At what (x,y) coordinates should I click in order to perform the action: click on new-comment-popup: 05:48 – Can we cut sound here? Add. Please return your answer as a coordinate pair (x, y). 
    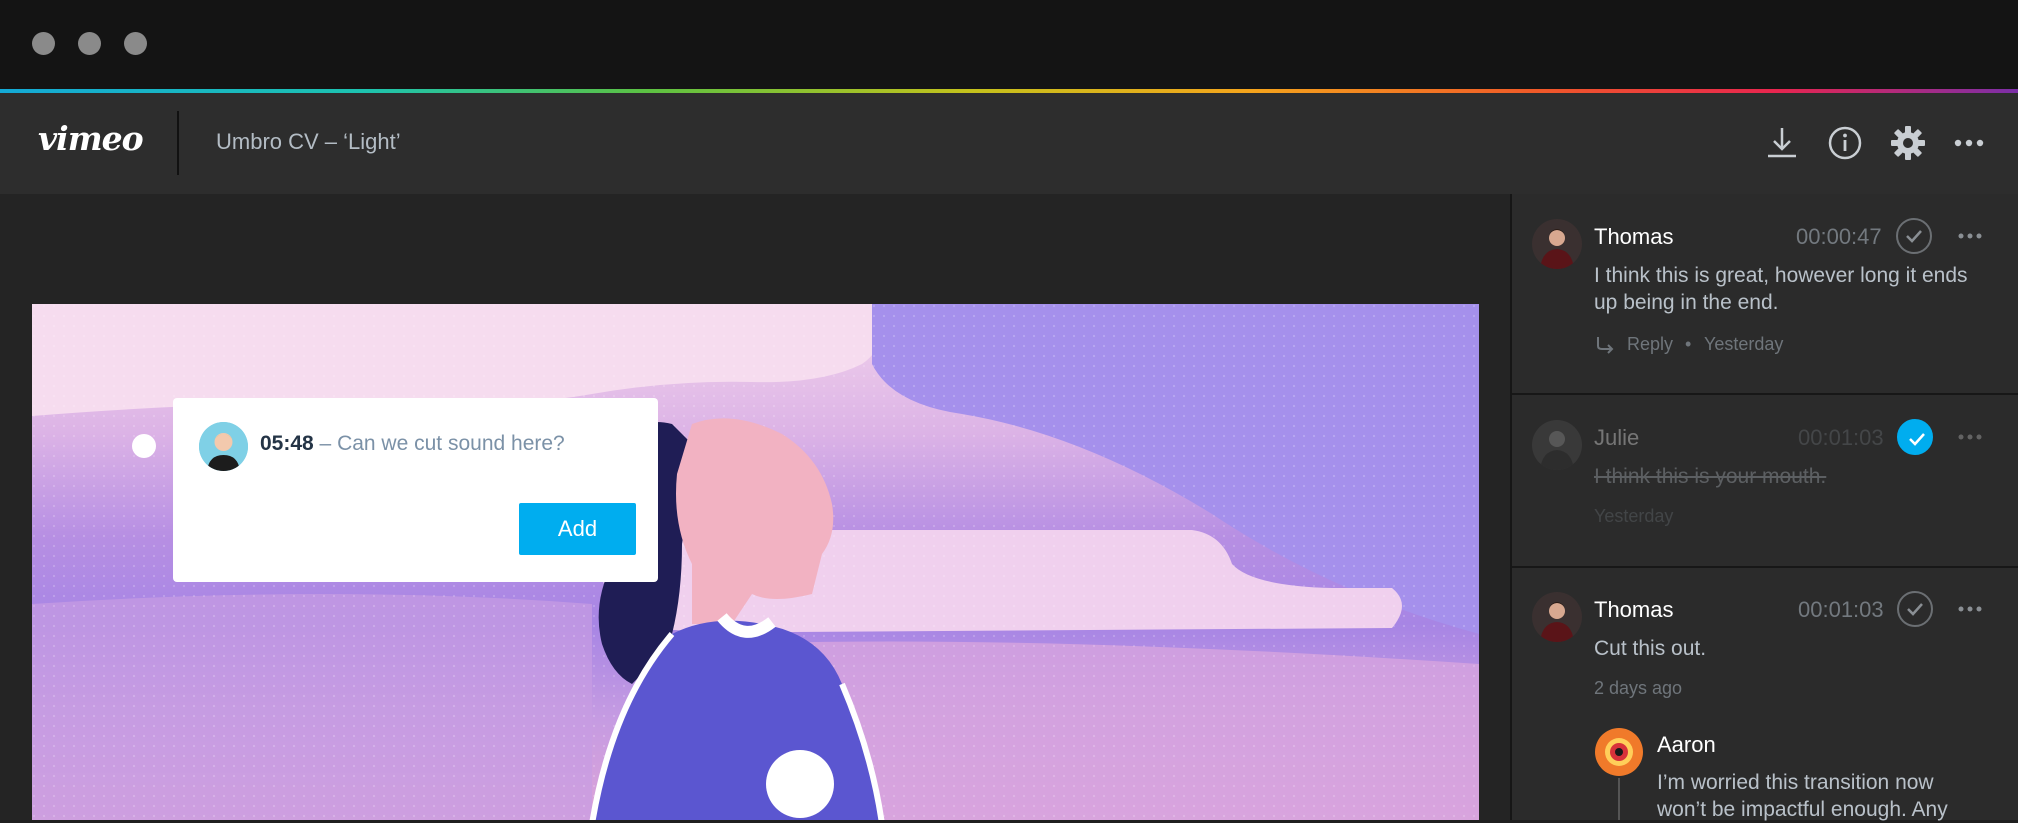
    Looking at the image, I should click on (415, 490).